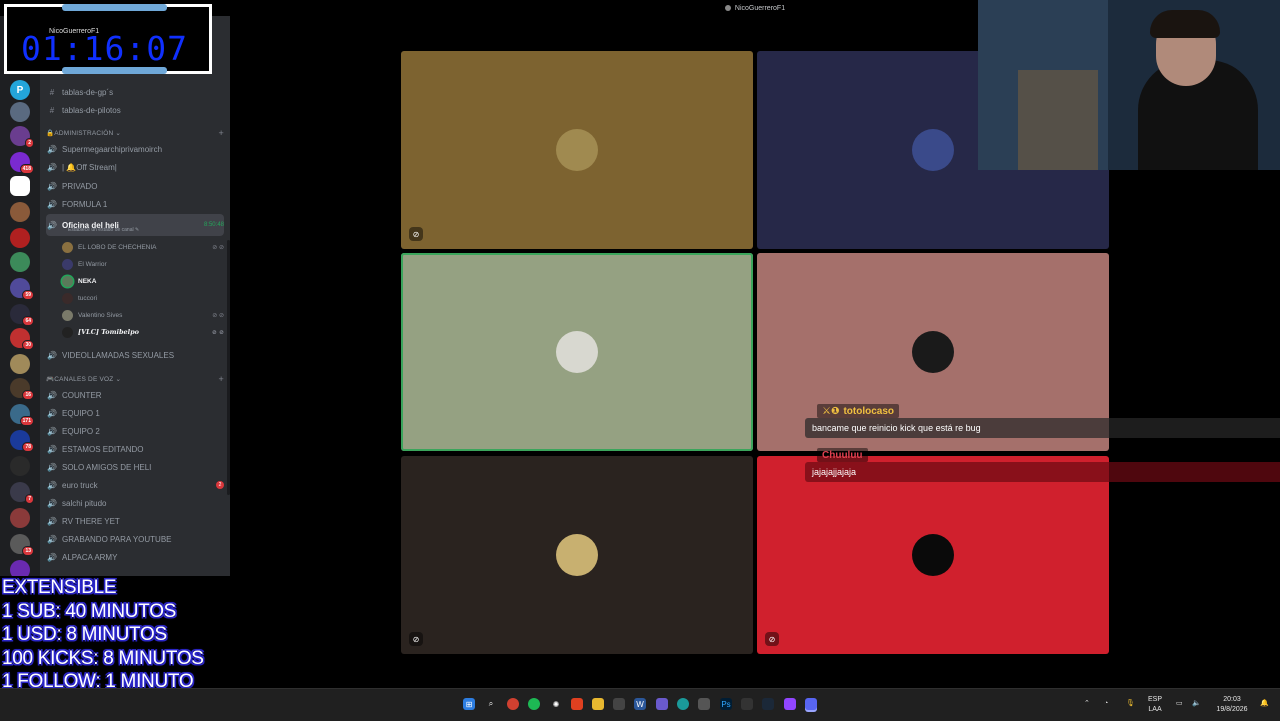 The image size is (1280, 721). What do you see at coordinates (213, 225) in the screenshot?
I see `call-duration: 8:50:48` at bounding box center [213, 225].